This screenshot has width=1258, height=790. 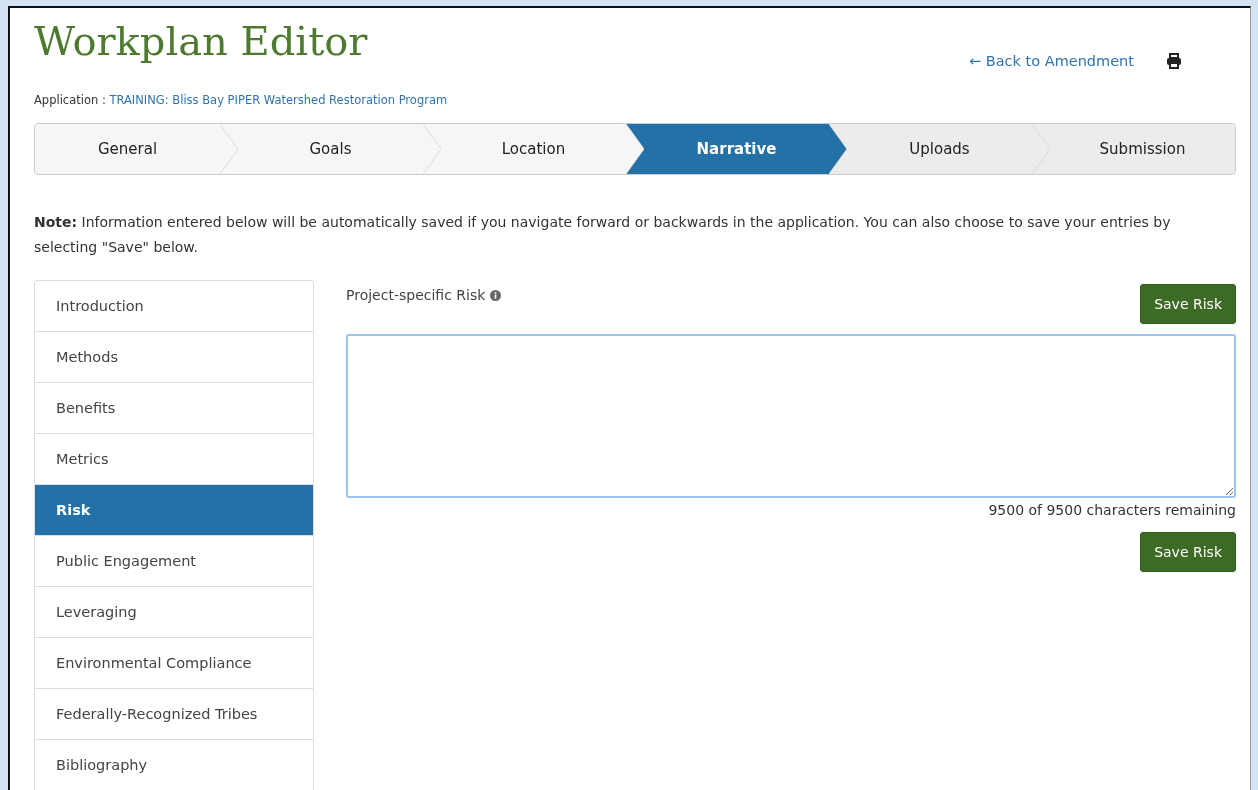 What do you see at coordinates (174, 510) in the screenshot?
I see `section-item: Risk` at bounding box center [174, 510].